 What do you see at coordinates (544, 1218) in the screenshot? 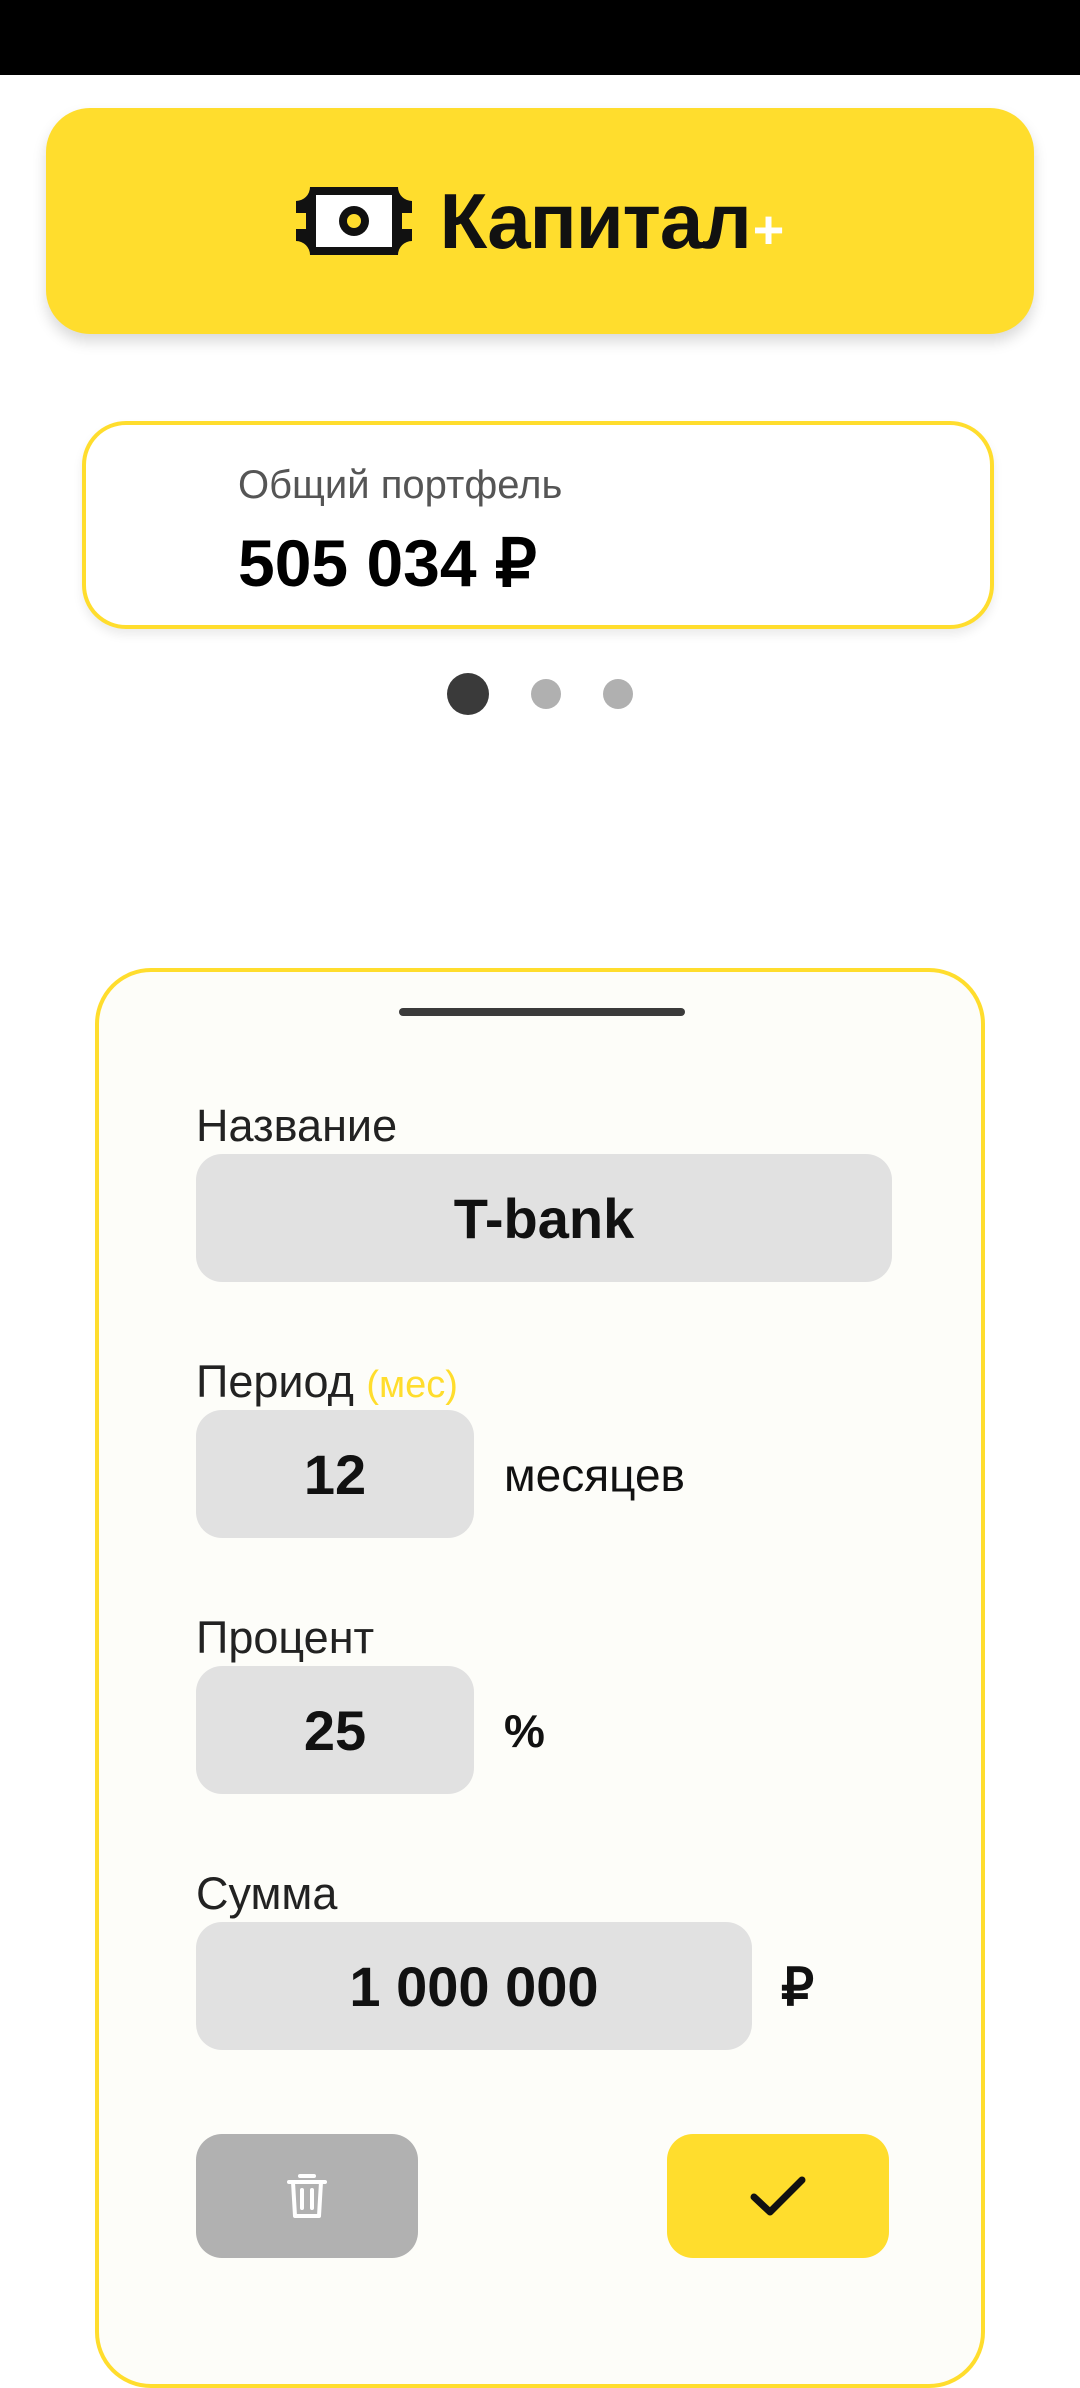
I see `name-input: T-bank` at bounding box center [544, 1218].